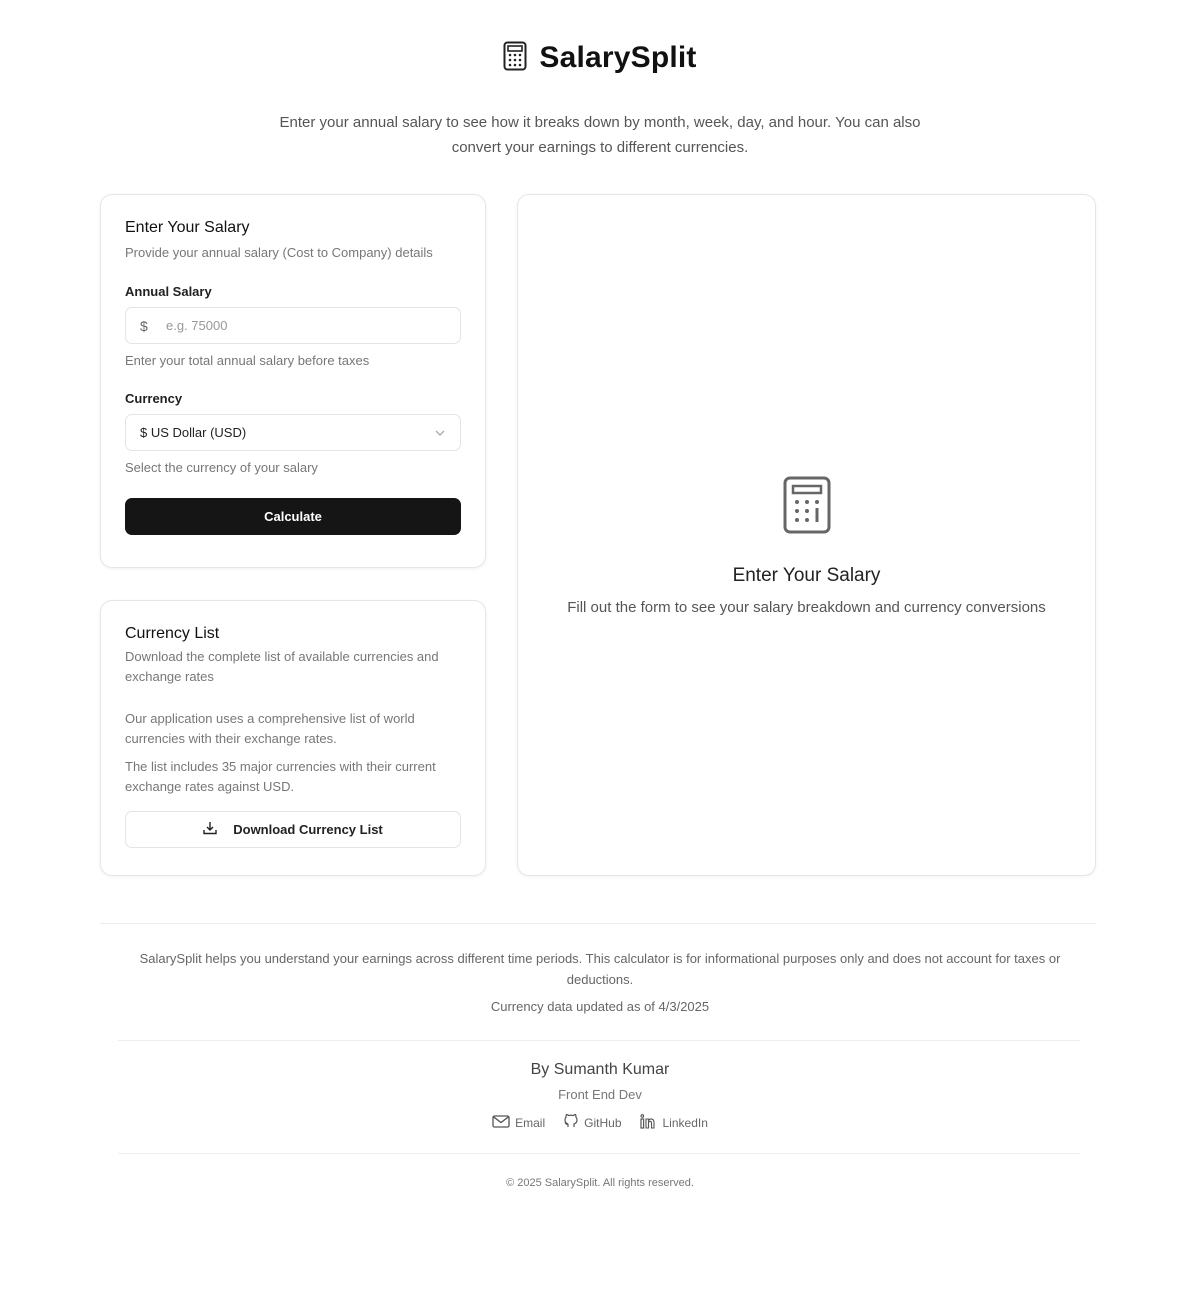  I want to click on annual-salary-label: Annual Salary, so click(168, 291).